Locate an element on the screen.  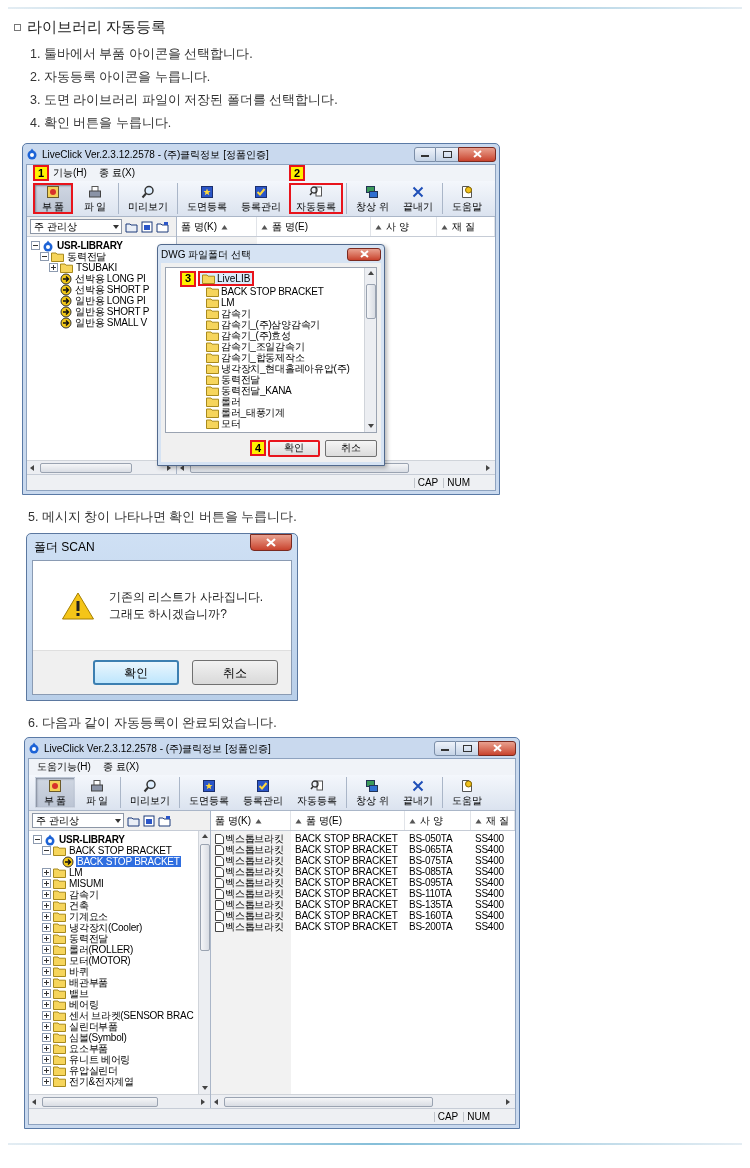
tree-item: 선박용 LONG PI is located at coordinates (110, 278).